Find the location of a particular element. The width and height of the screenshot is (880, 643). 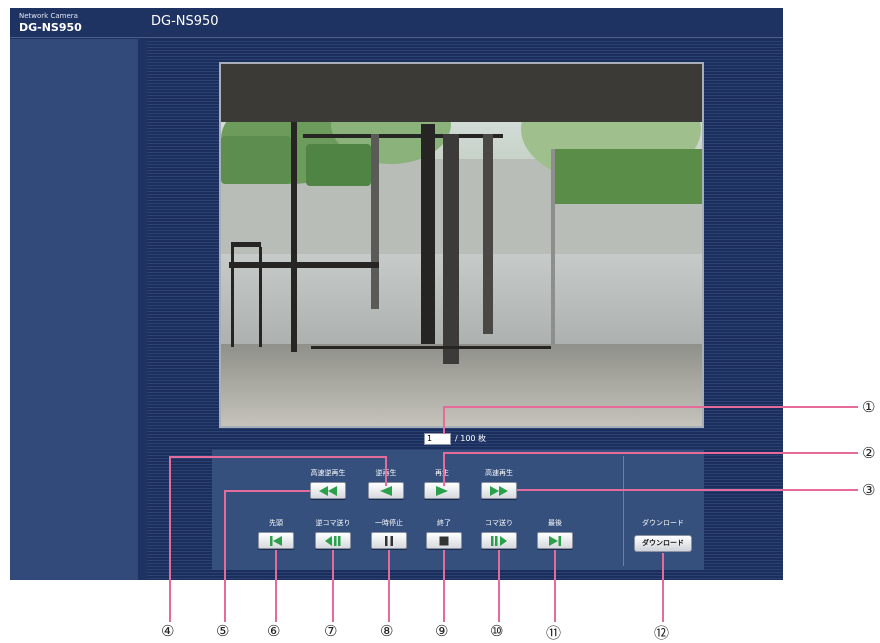

fast-play-button is located at coordinates (499, 490).